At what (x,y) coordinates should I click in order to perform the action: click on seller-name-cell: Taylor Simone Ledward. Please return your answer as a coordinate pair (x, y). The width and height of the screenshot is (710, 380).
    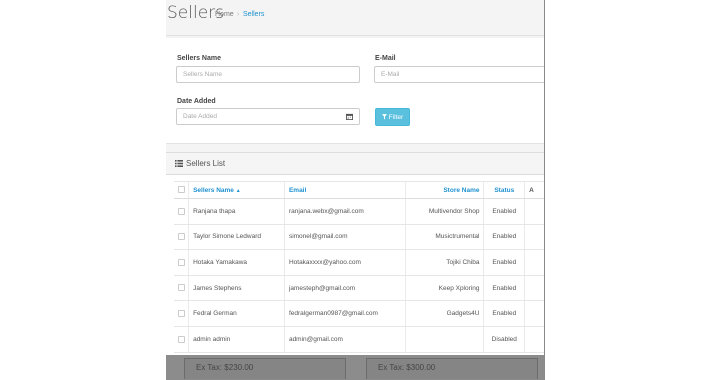
    Looking at the image, I should click on (236, 237).